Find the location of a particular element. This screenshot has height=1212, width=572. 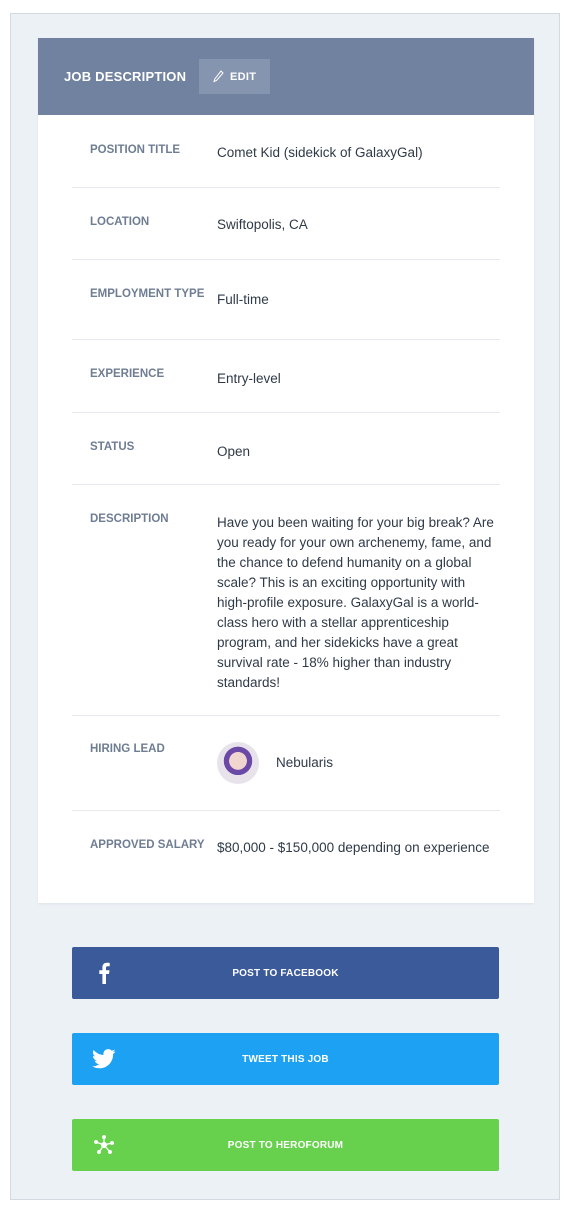

twitter-button-label: TWEET THIS JOB is located at coordinates (285, 1059).